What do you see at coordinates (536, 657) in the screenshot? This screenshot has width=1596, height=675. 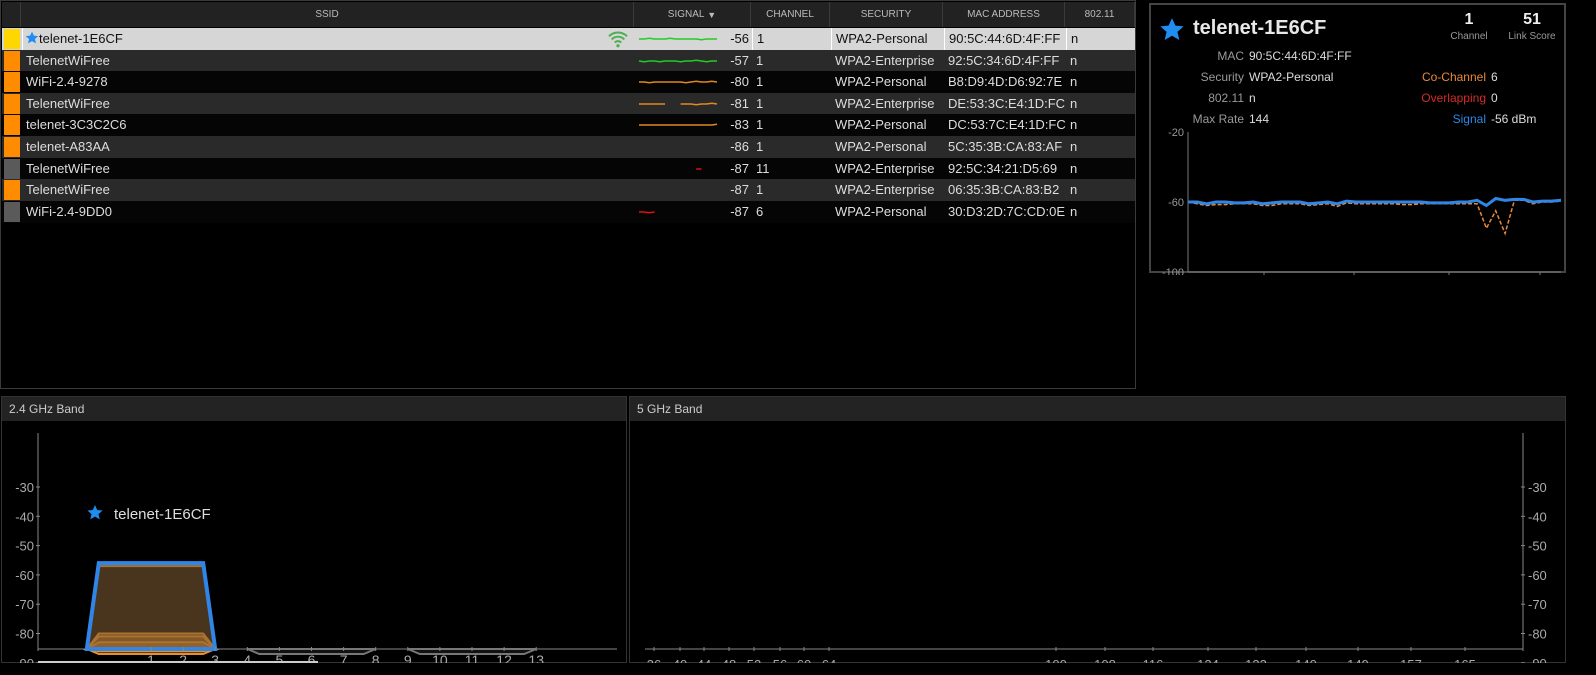 I see `x-tick-label: 13` at bounding box center [536, 657].